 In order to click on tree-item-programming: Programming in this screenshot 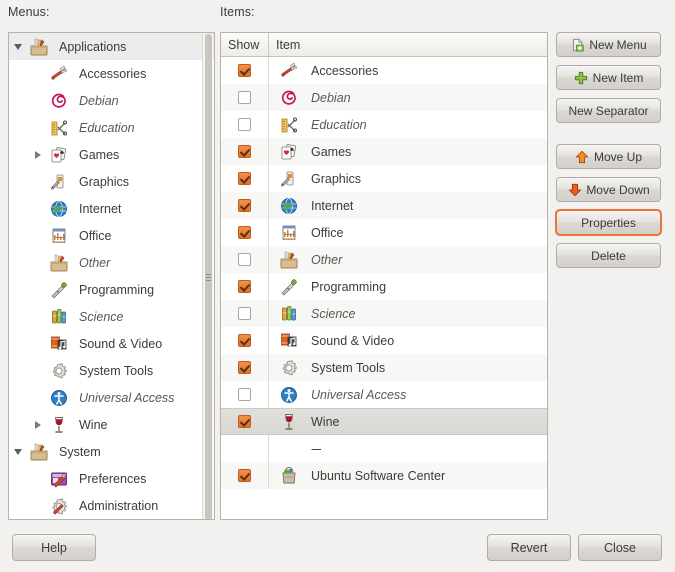, I will do `click(111, 289)`.